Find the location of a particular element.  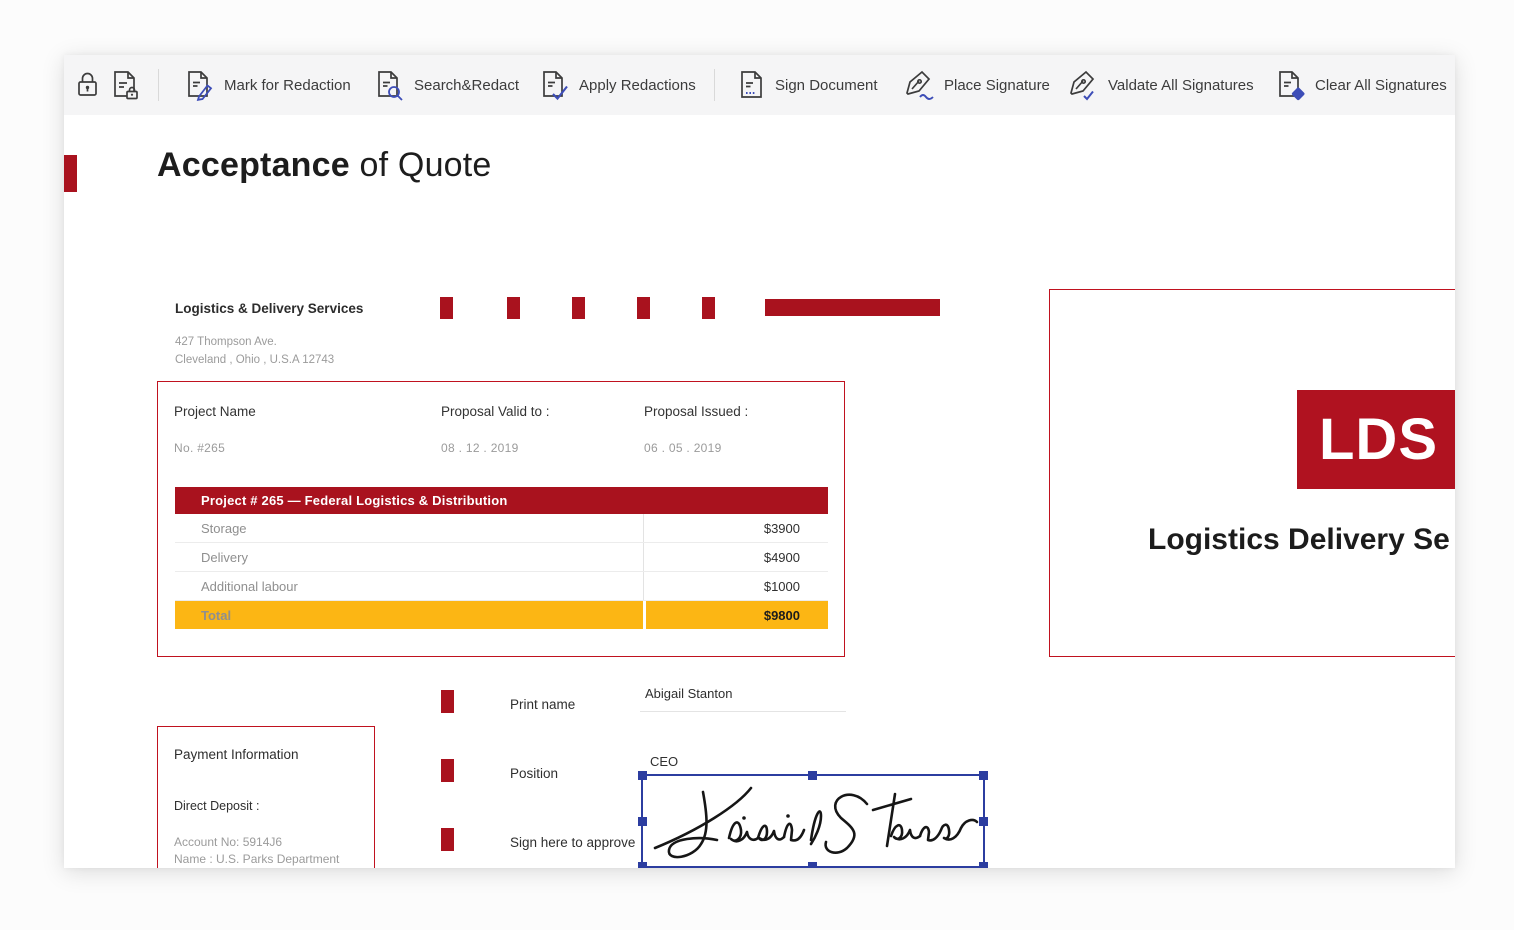

validate-all-signatures-label: Valdate All Signatures is located at coordinates (1181, 85).